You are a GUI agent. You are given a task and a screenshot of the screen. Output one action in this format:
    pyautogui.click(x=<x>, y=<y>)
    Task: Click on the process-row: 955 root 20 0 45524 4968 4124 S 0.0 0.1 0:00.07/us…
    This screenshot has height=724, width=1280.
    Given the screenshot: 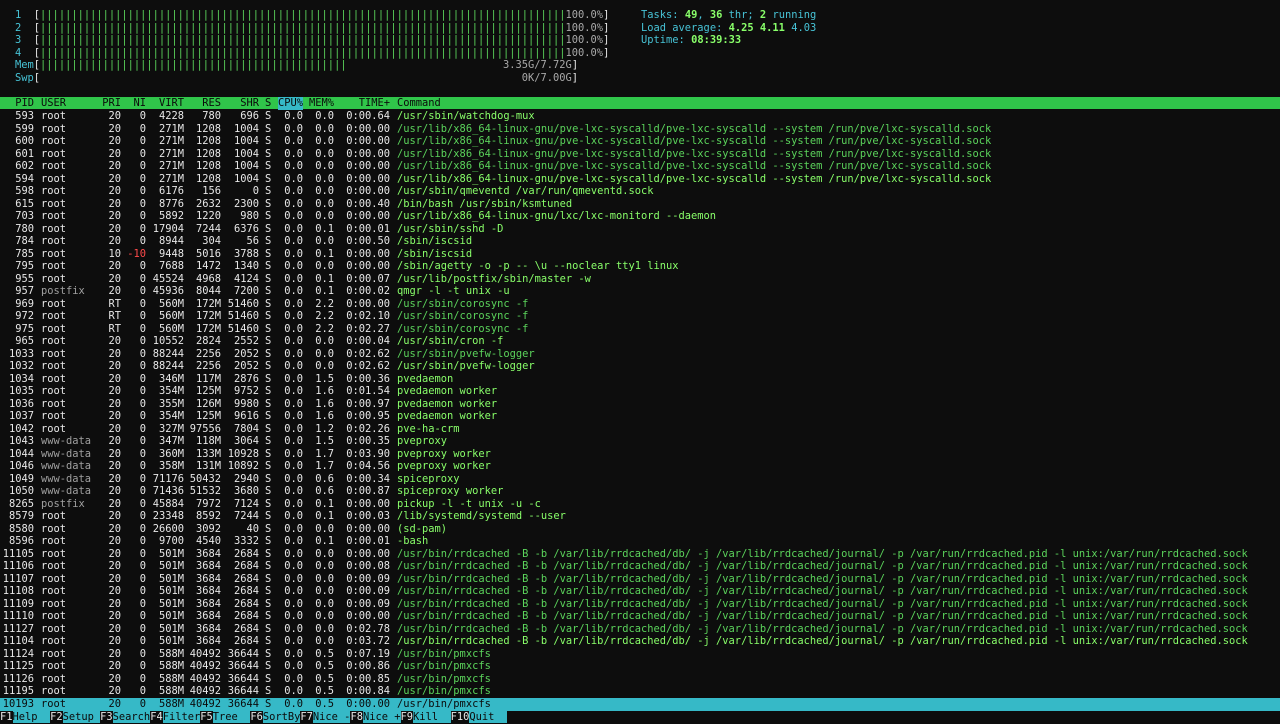 What is the action you would take?
    pyautogui.click(x=640, y=279)
    